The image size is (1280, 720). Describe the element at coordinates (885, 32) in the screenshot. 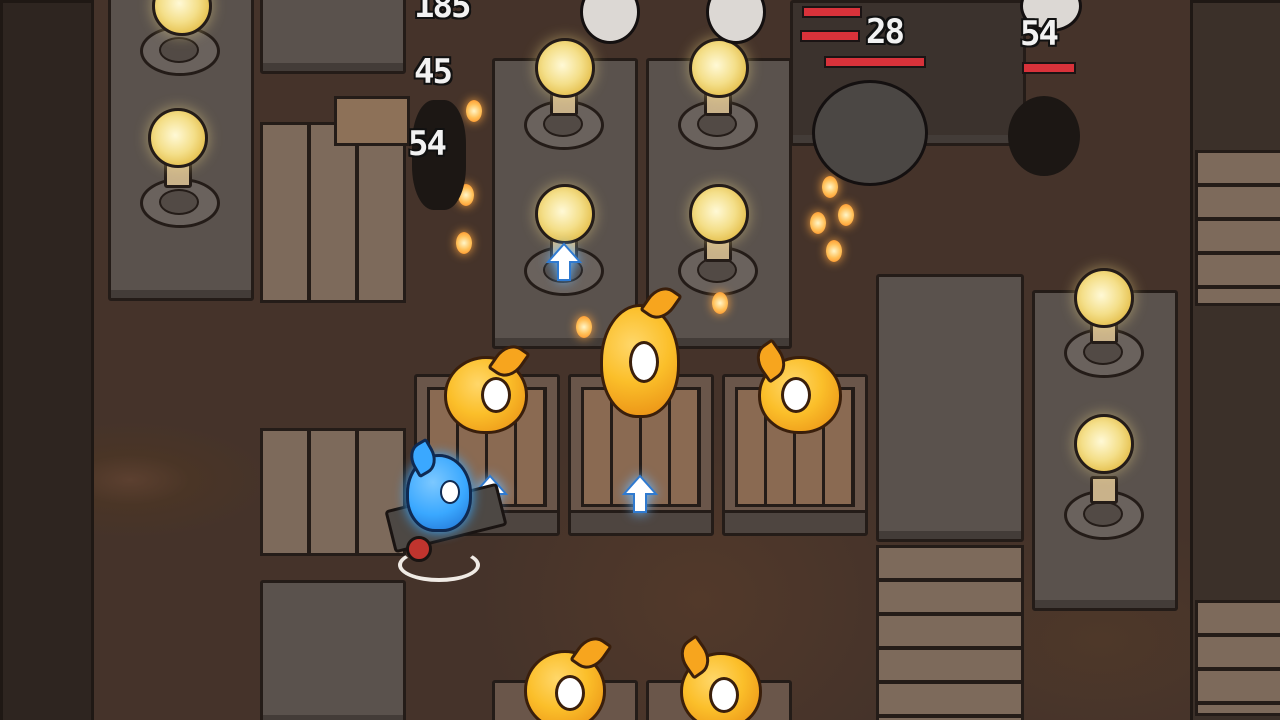

I see `damage-number: 28` at that location.